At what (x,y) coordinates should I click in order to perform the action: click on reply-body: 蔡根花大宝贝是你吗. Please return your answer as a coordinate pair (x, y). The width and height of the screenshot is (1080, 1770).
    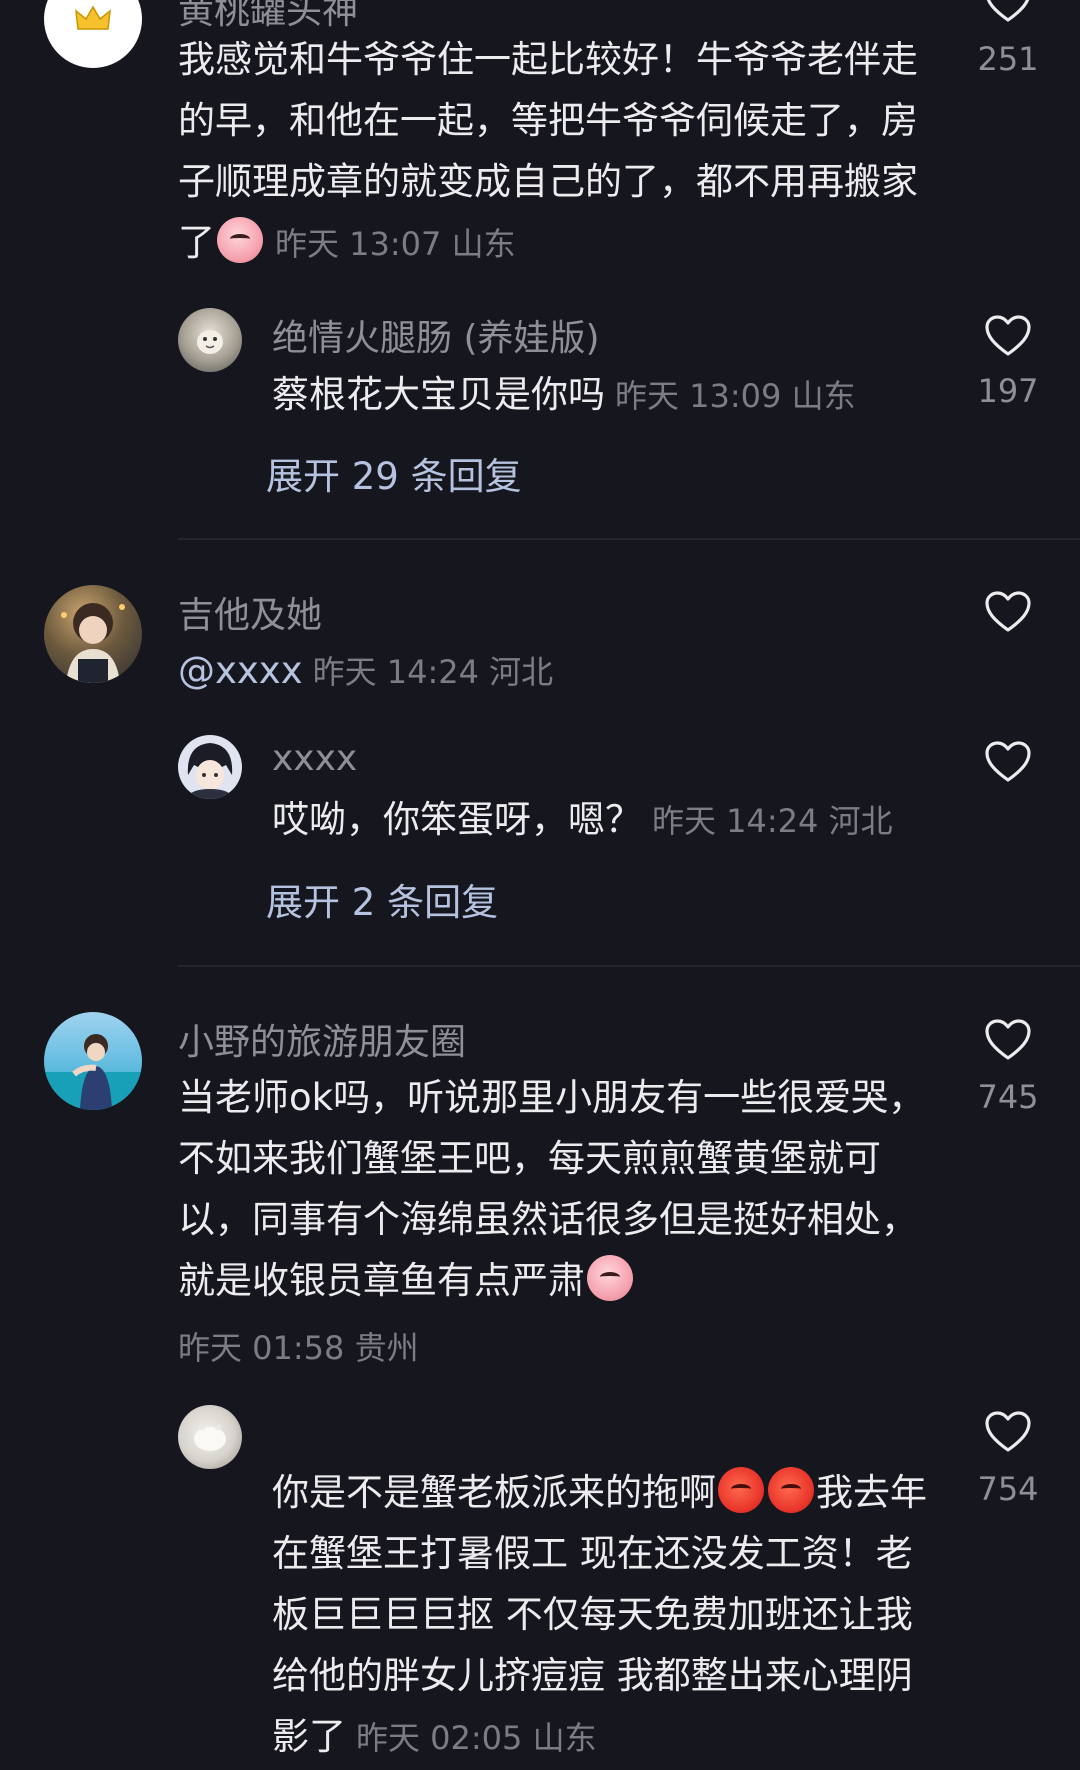
    Looking at the image, I should click on (438, 394).